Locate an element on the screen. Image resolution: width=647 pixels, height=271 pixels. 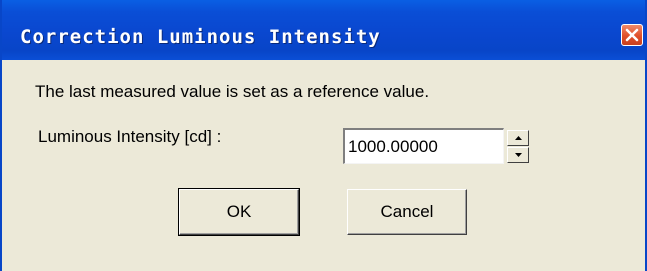
spin-down-button is located at coordinates (518, 155).